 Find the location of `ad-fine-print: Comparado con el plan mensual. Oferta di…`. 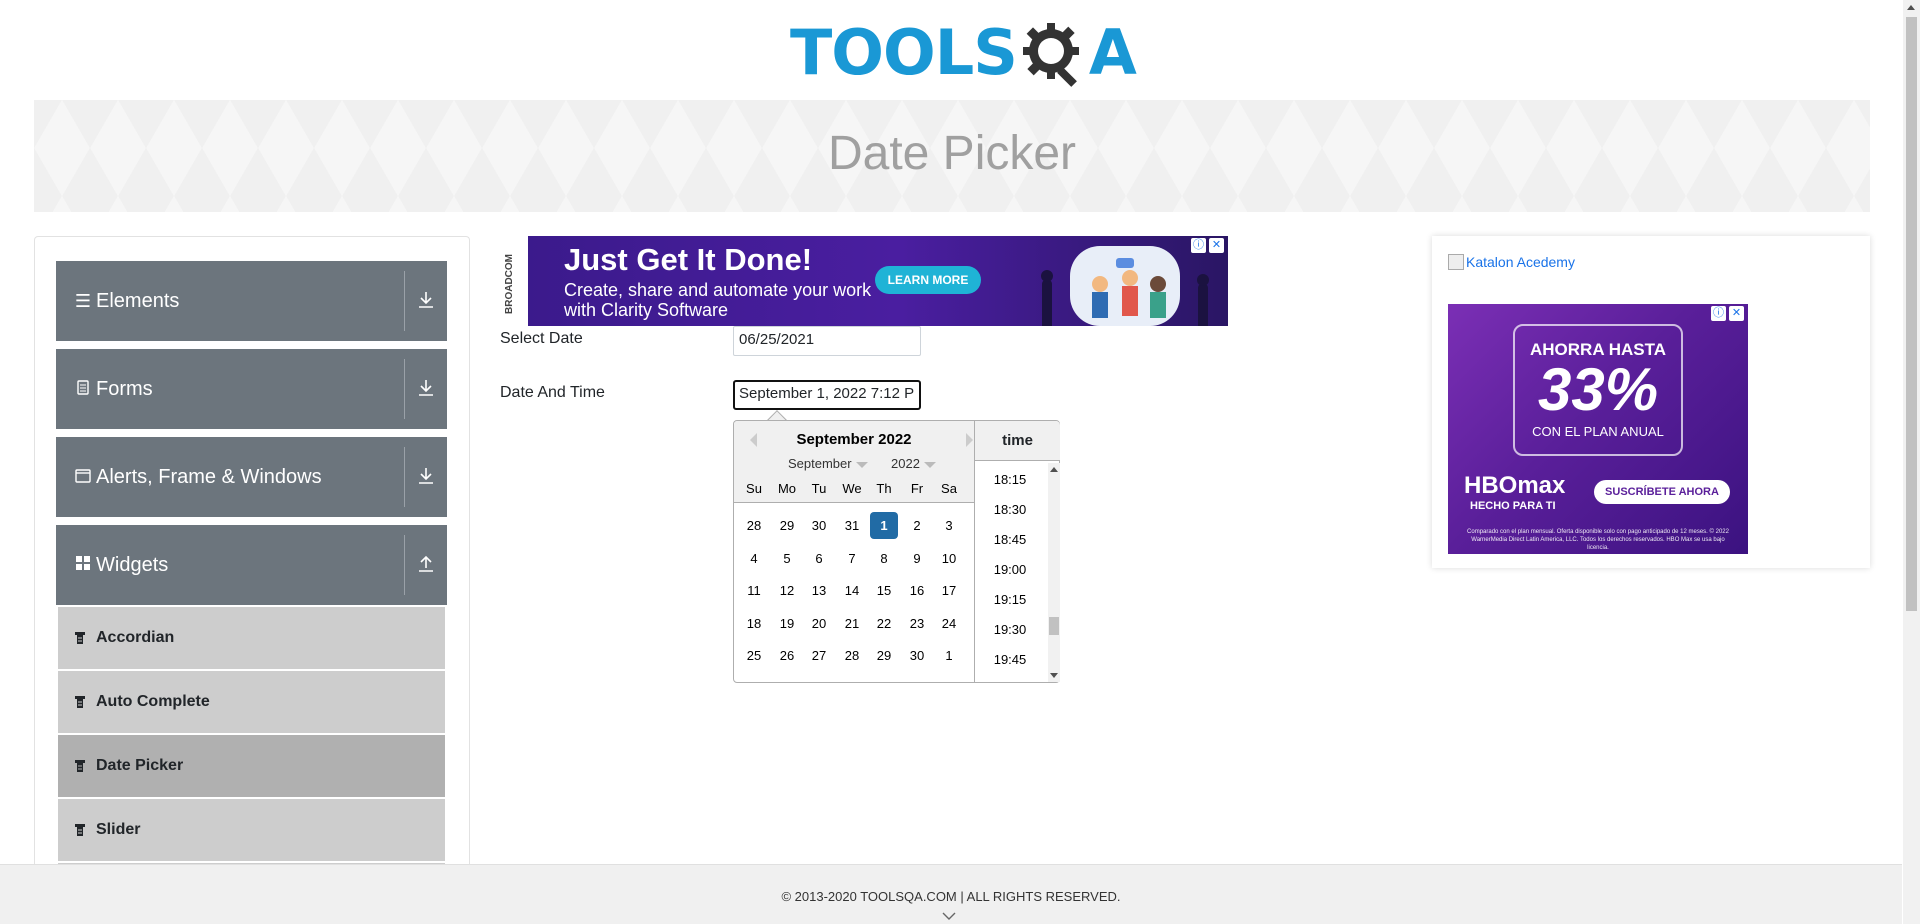

ad-fine-print: Comparado con el plan mensual. Oferta di… is located at coordinates (1598, 540).